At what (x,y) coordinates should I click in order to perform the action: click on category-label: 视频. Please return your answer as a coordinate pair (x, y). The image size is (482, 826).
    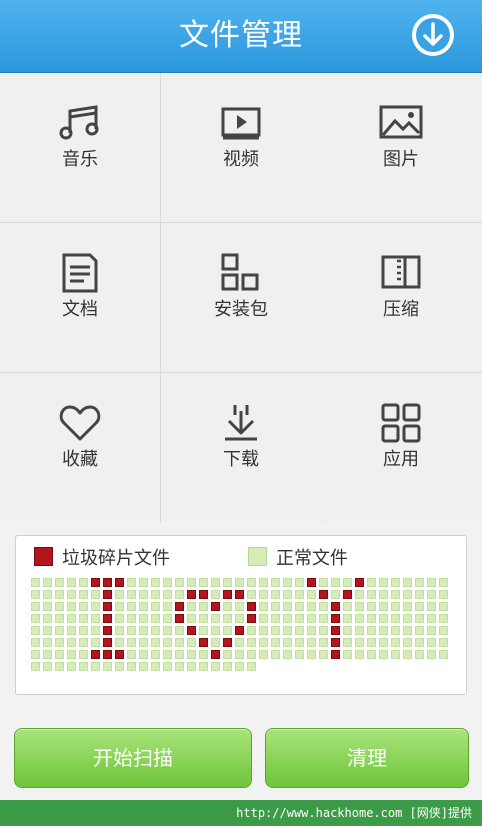
    Looking at the image, I should click on (241, 159).